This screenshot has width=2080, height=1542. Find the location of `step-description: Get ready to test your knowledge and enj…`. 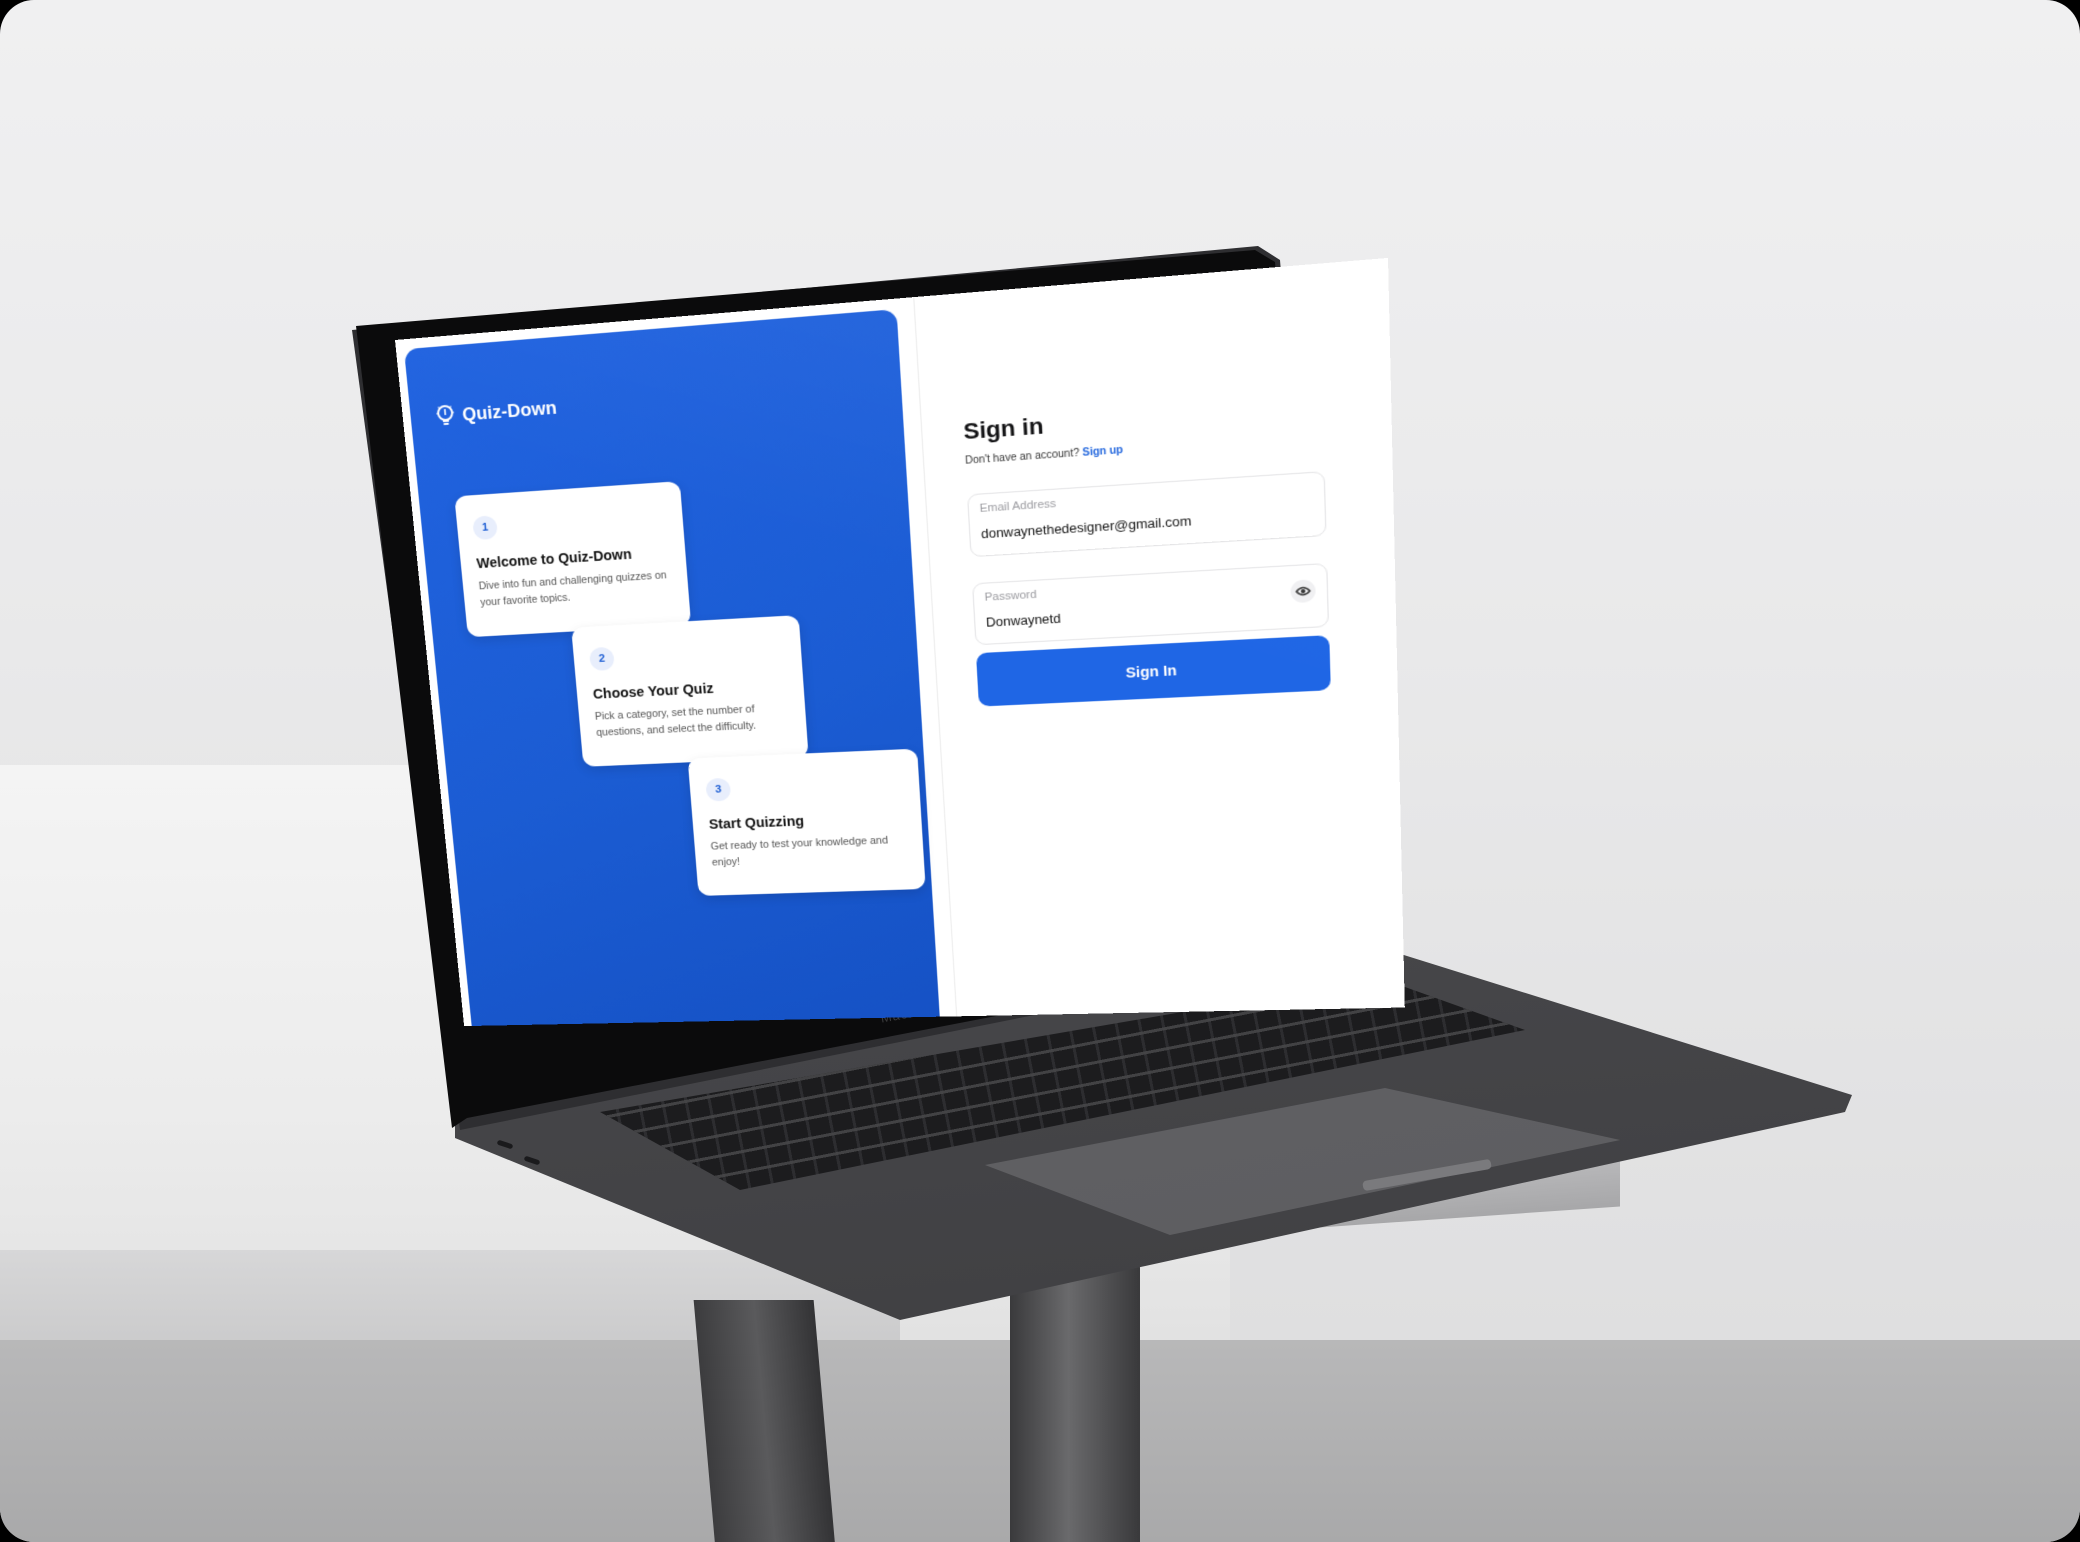

step-description: Get ready to test your knowledge and enj… is located at coordinates (799, 851).